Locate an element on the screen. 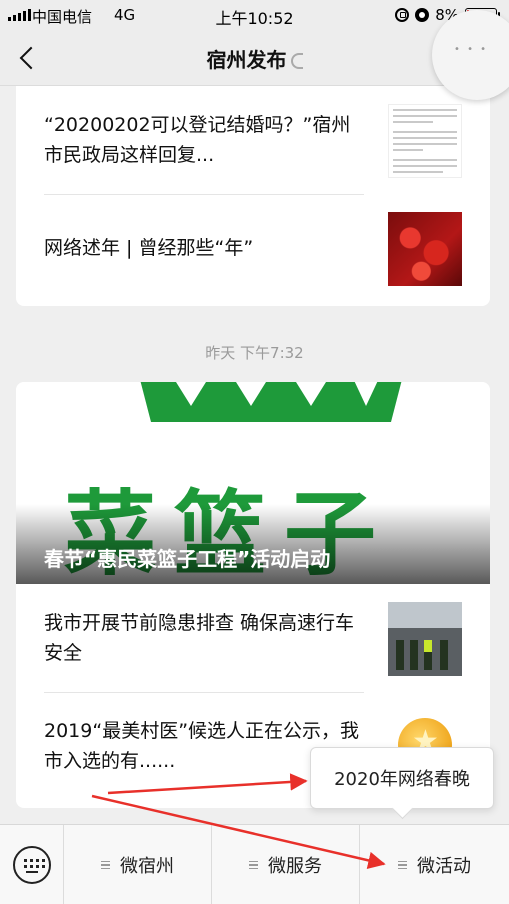 The image size is (509, 904). keyboard-toggle-button is located at coordinates (32, 864).